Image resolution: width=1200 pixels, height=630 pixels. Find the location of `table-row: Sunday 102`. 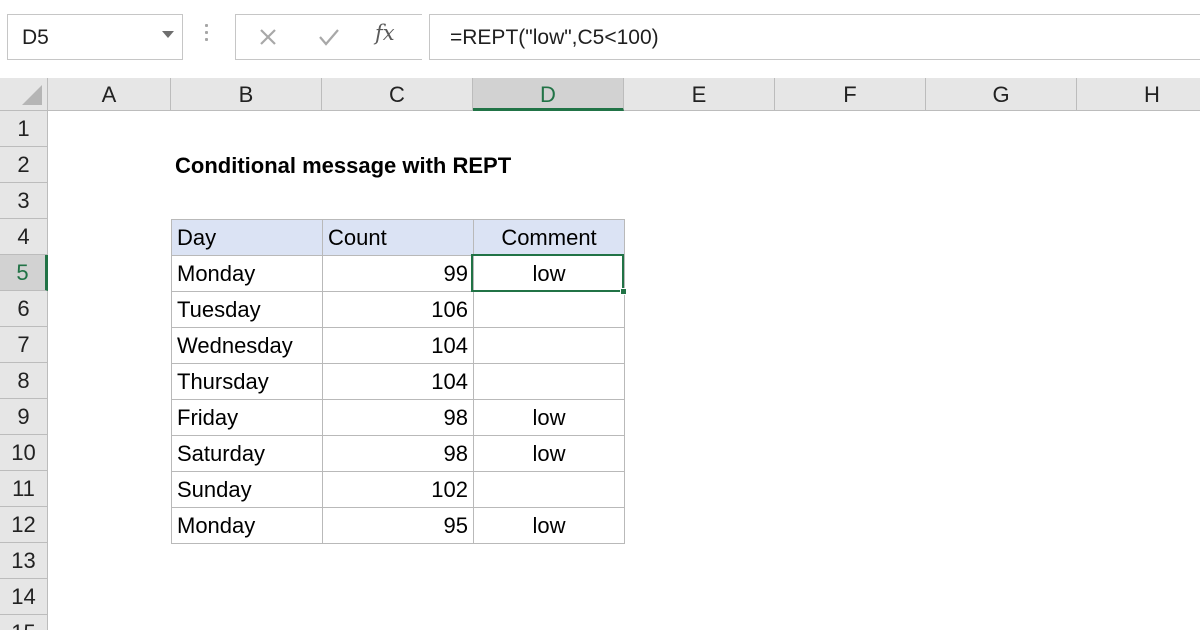

table-row: Sunday 102 is located at coordinates (398, 489).